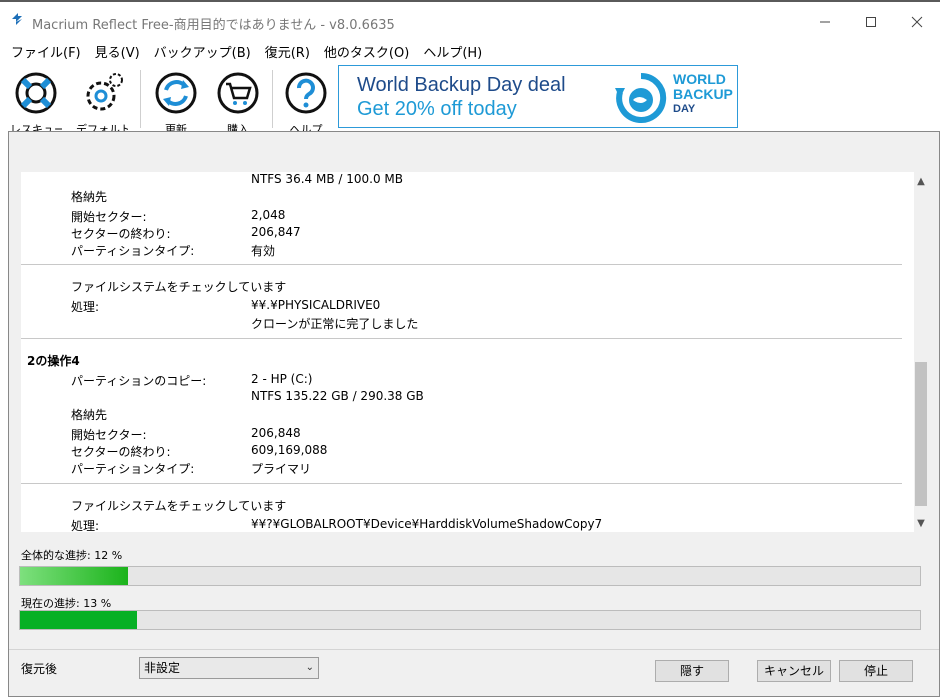 The width and height of the screenshot is (940, 697). I want to click on op4-title: 2の操作4, so click(53, 361).